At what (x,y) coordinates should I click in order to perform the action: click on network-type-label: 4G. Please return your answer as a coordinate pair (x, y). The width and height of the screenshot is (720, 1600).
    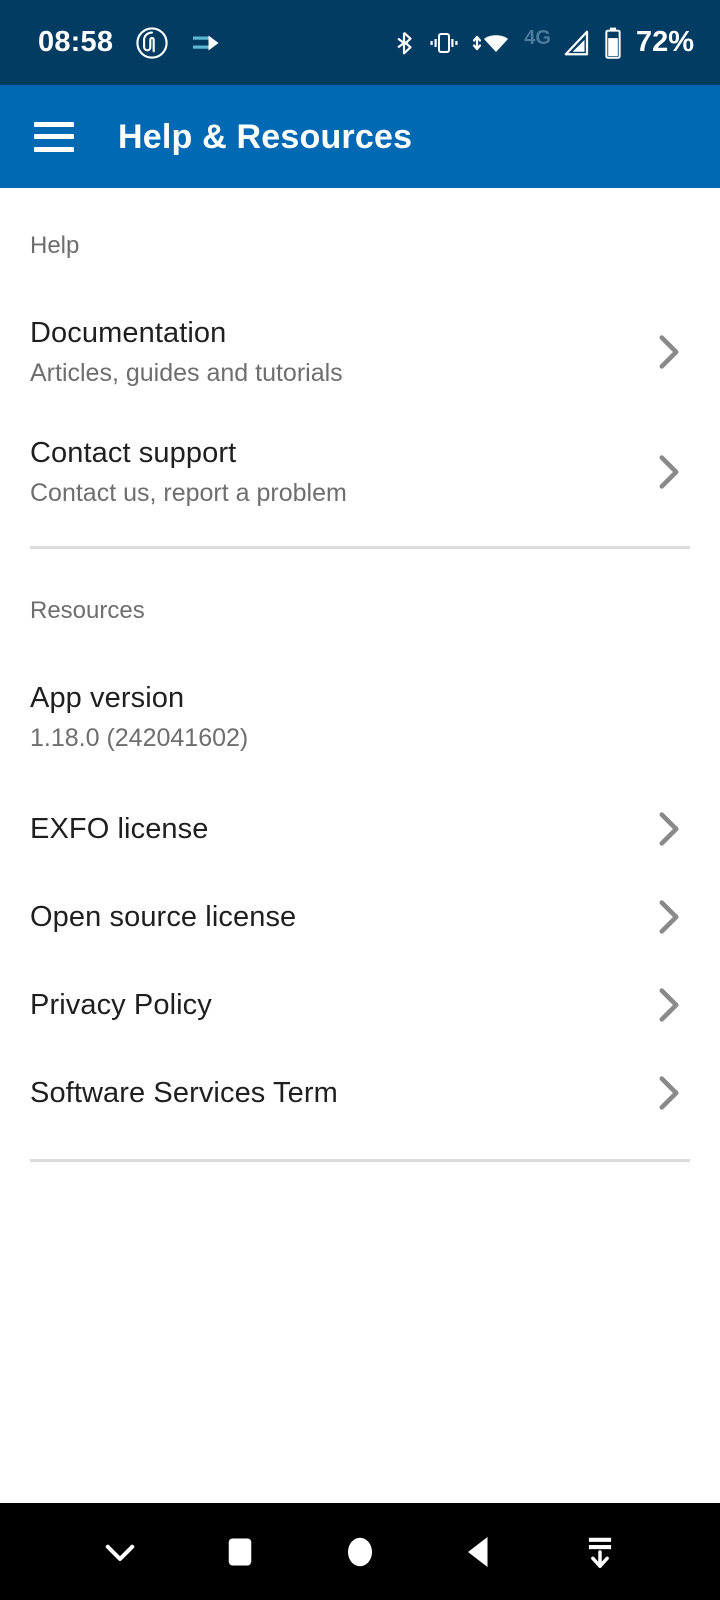
    Looking at the image, I should click on (537, 37).